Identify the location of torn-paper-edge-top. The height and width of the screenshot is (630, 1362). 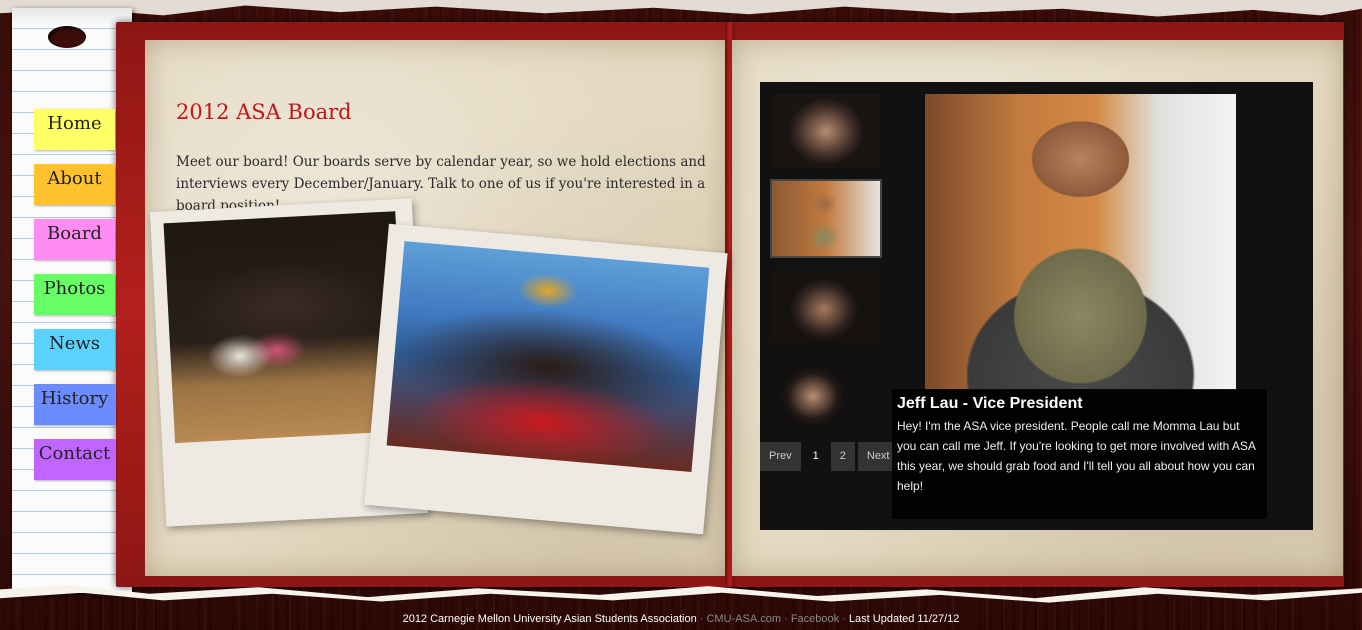
(681, 8).